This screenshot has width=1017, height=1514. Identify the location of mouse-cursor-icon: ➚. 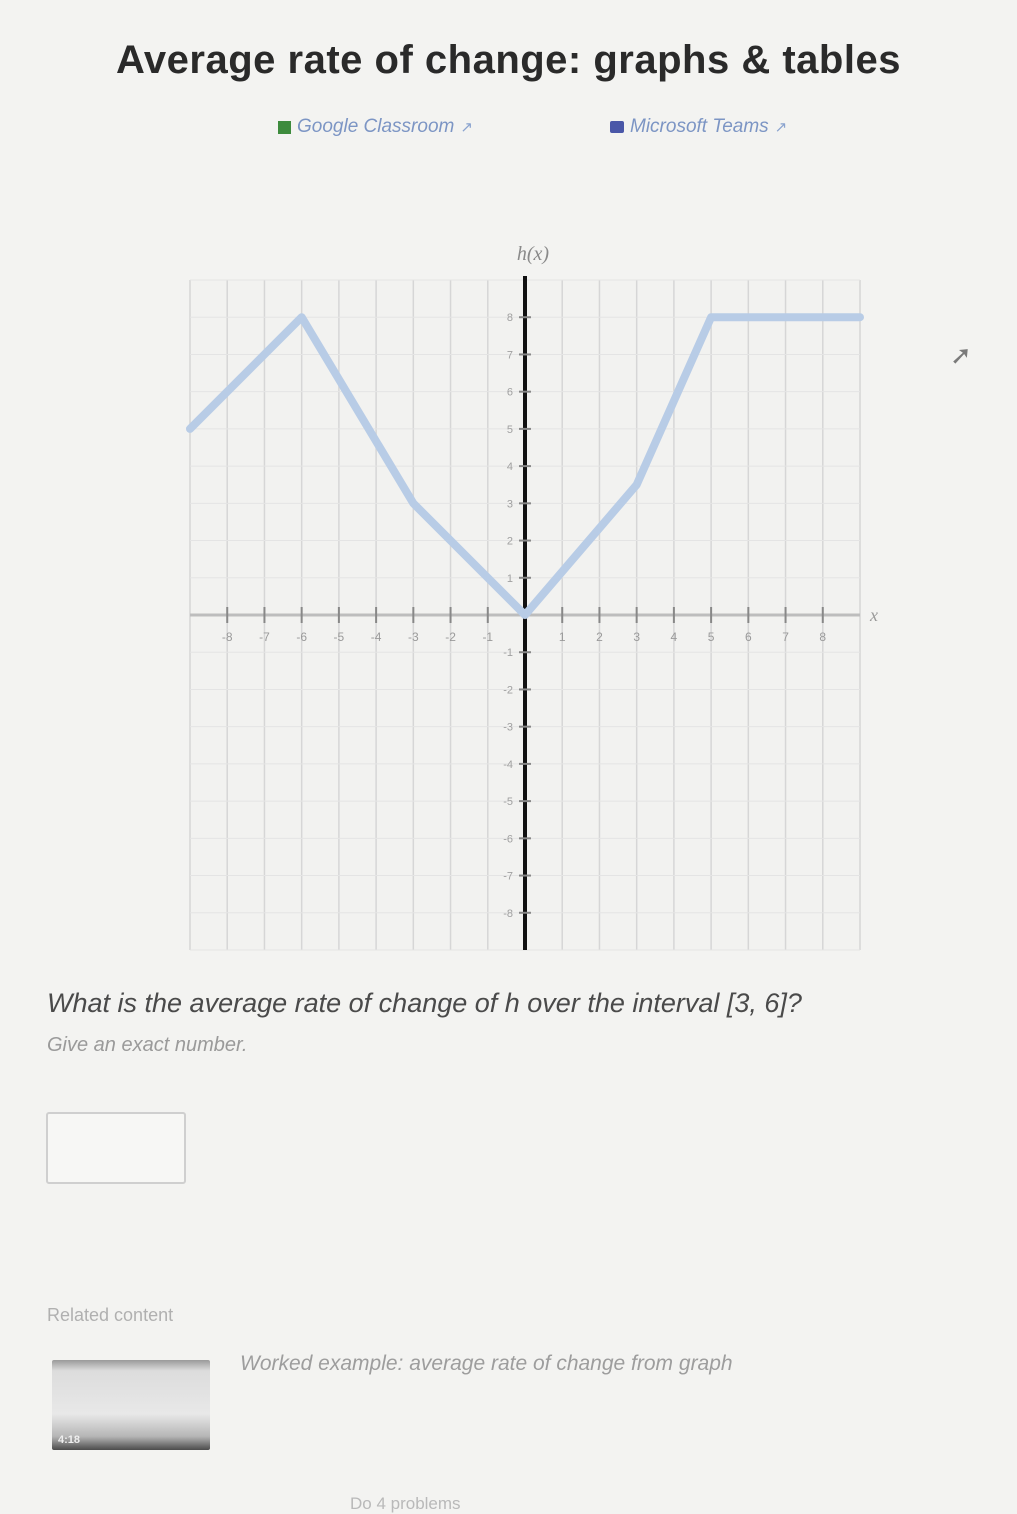
(961, 355).